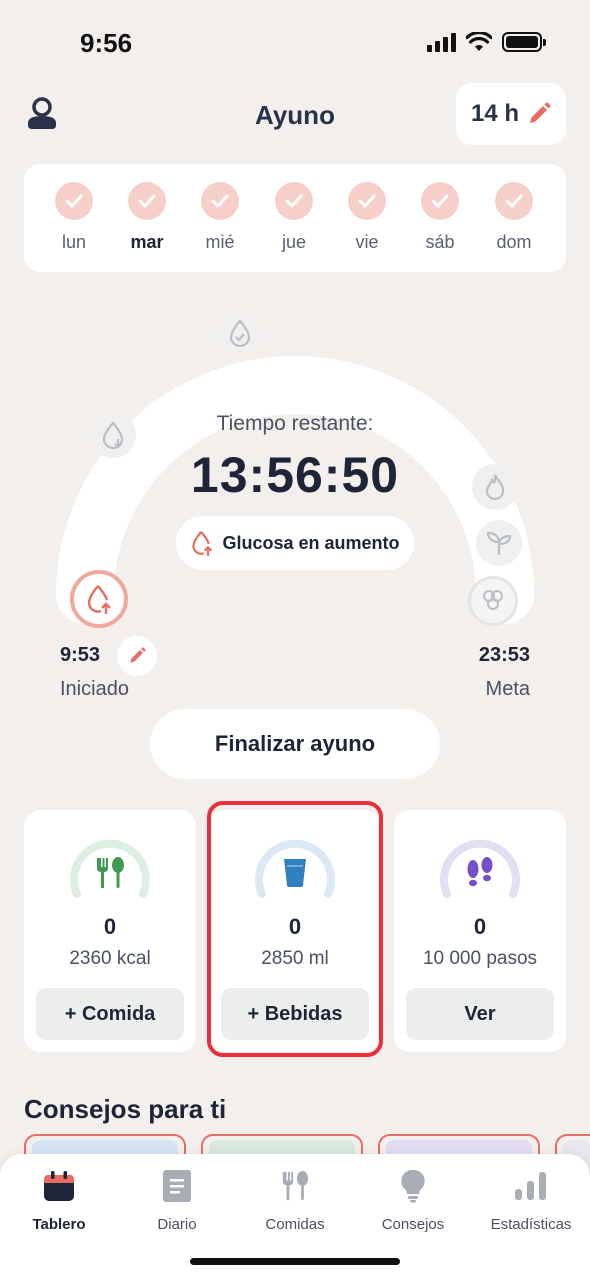  I want to click on calendar-icon, so click(59, 1186).